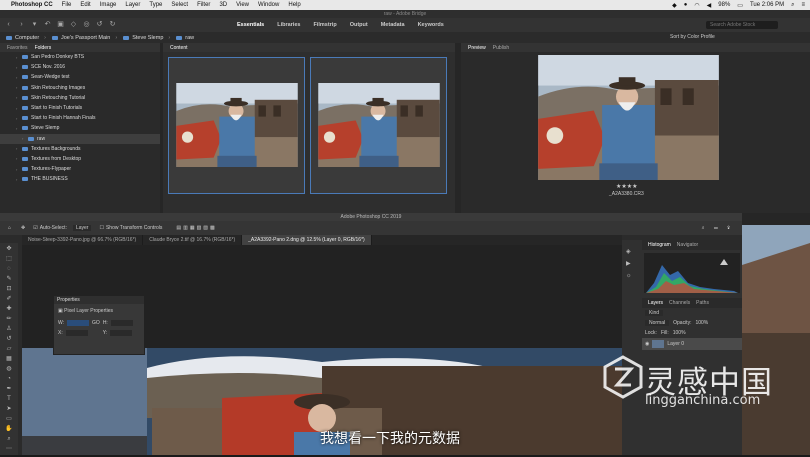 The height and width of the screenshot is (457, 810). What do you see at coordinates (767, 5) in the screenshot?
I see `clock: Tue 2:06 PM` at bounding box center [767, 5].